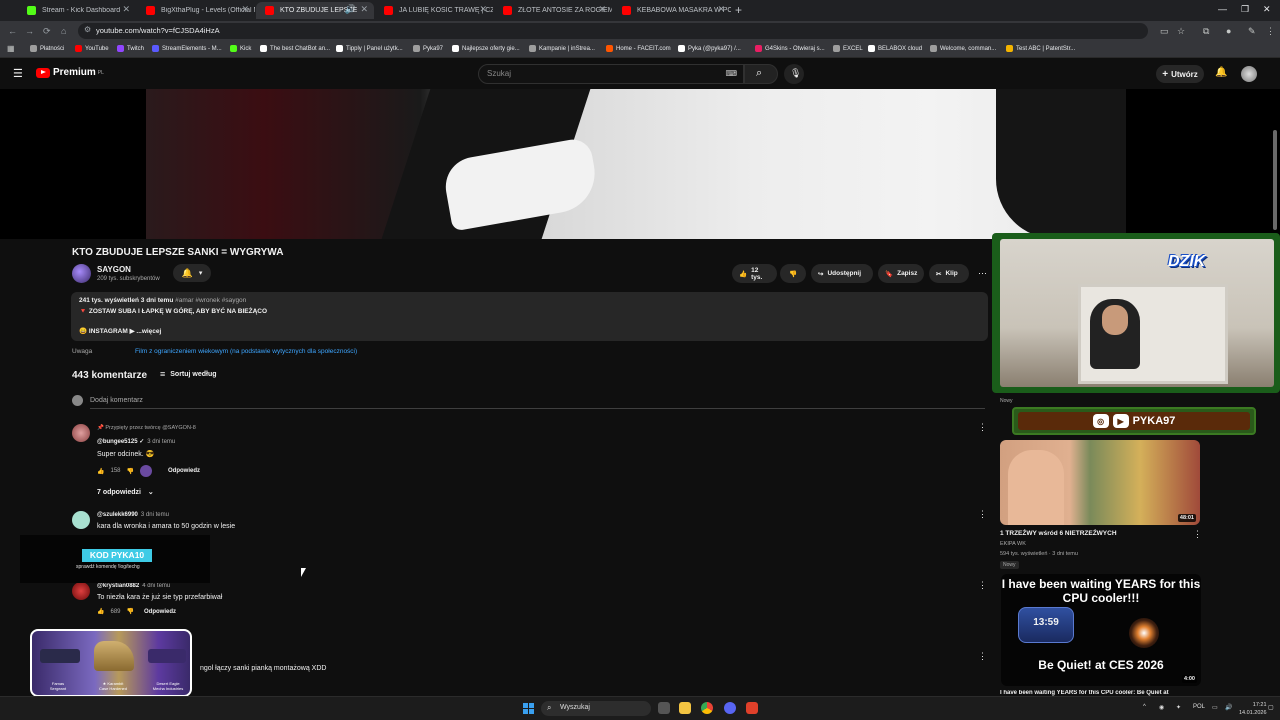 This screenshot has width=1280, height=720. Describe the element at coordinates (596, 708) in the screenshot. I see `taskbar-search: ⌕ Wyszukaj` at that location.